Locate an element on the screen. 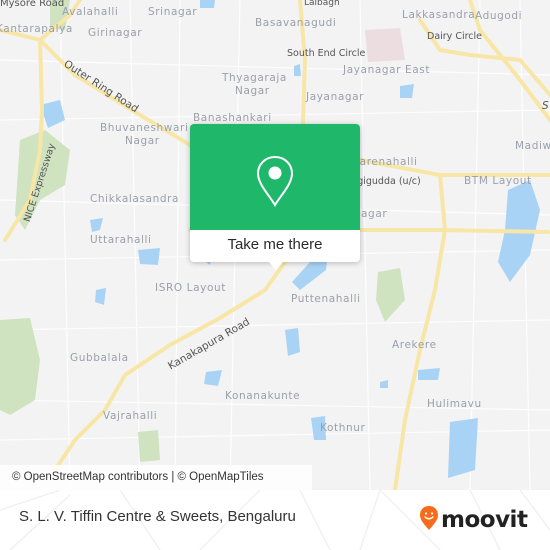  moovit-logo: moovit is located at coordinates (473, 520).